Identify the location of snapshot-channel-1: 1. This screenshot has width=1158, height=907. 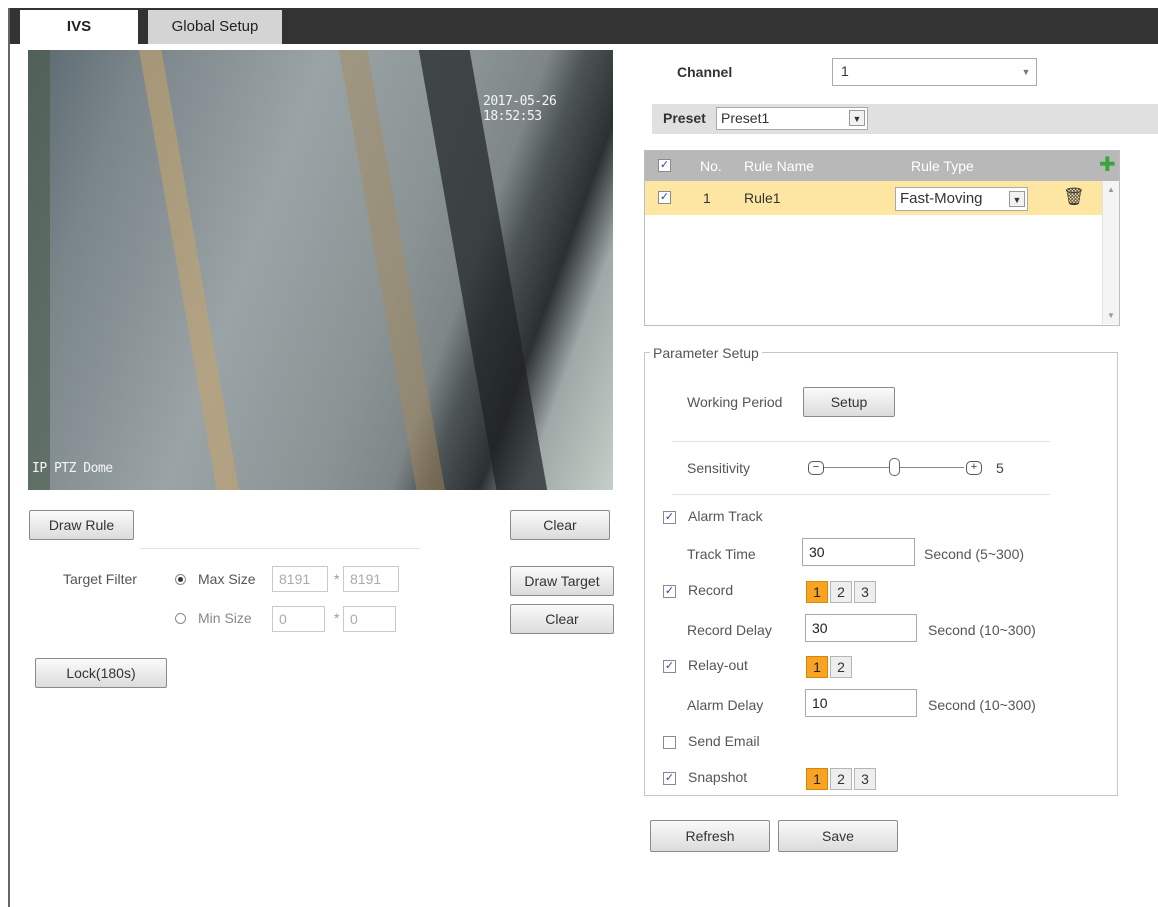
(817, 779).